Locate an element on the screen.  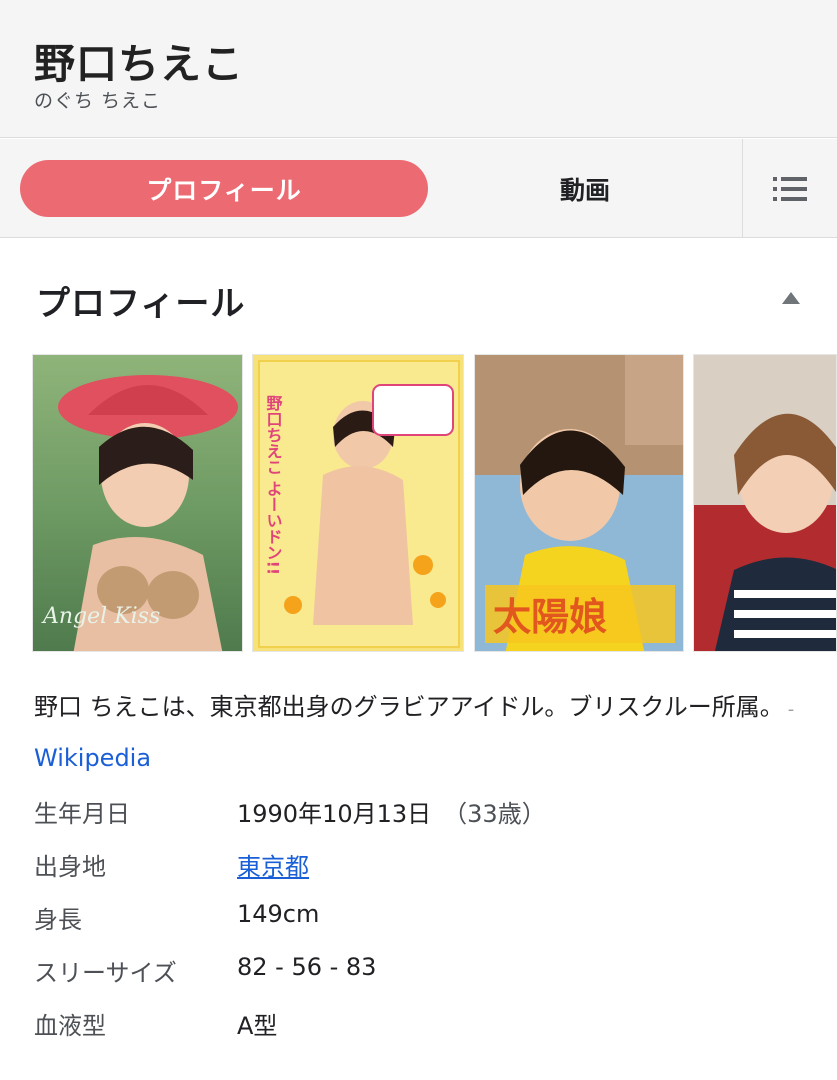
tab-bar: プロフィール 動画 is located at coordinates (418, 188).